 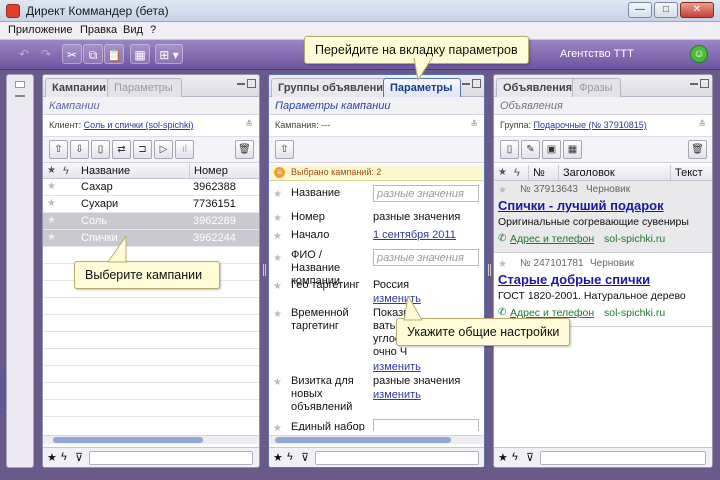 I want to click on image-icon: ▣, so click(x=551, y=149).